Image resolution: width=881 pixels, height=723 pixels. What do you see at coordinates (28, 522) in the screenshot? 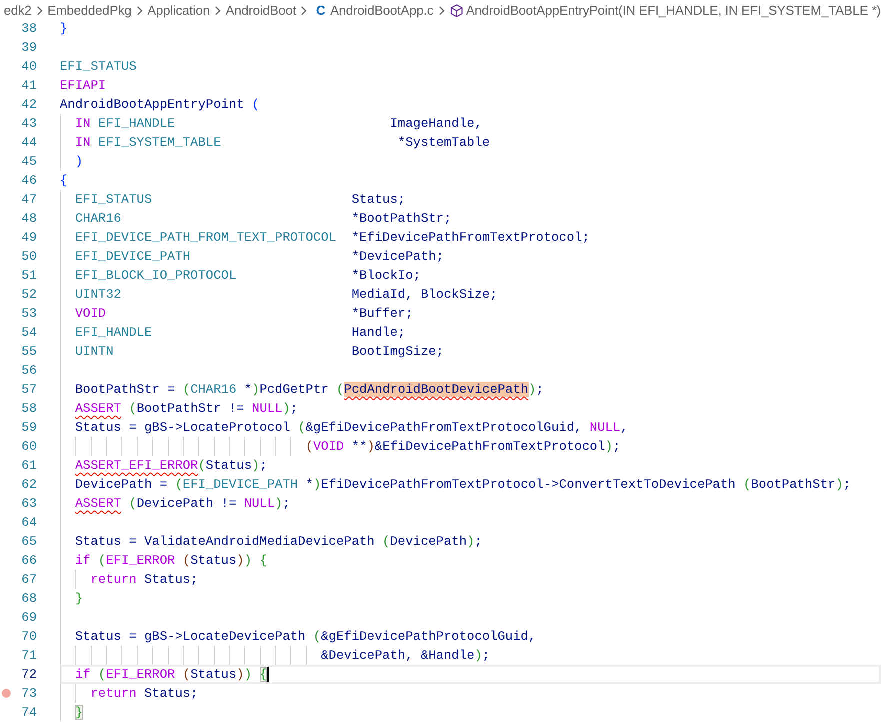
I see `line-number: 64` at bounding box center [28, 522].